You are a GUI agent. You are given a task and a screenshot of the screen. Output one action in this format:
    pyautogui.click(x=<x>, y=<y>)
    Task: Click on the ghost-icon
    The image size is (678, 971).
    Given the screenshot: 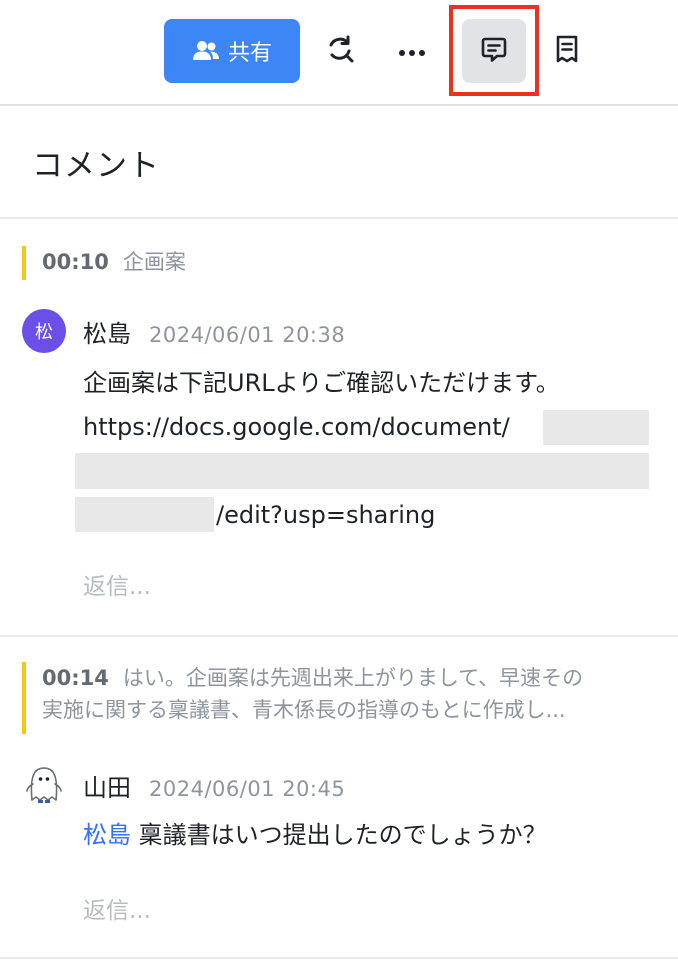 What is the action you would take?
    pyautogui.click(x=44, y=784)
    